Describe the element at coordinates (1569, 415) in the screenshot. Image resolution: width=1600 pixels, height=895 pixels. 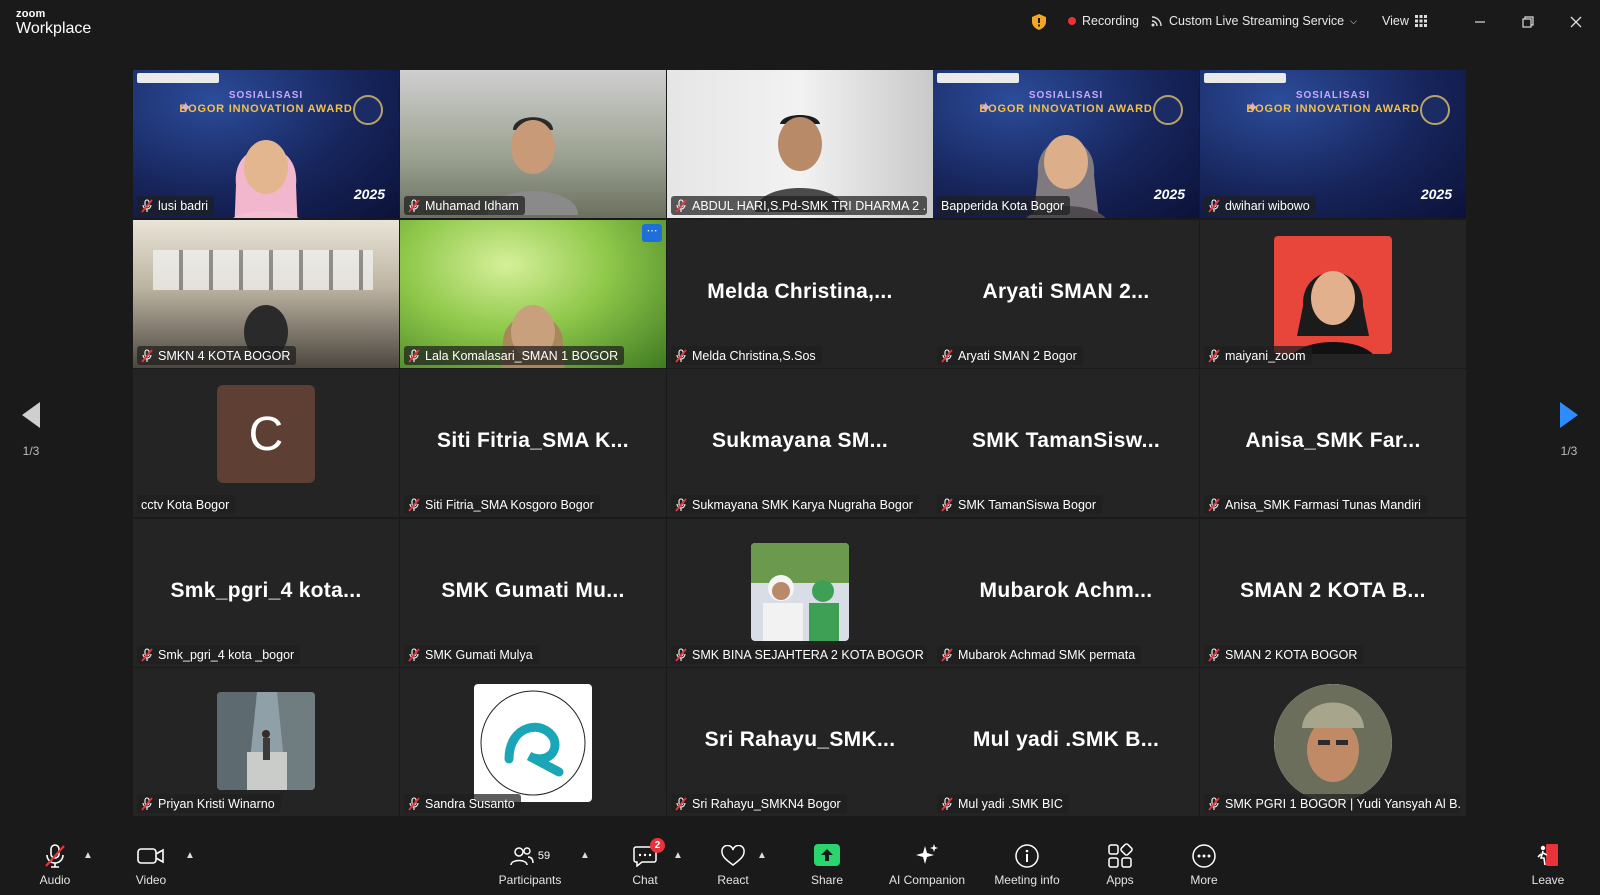
I see `right-arrow-icon` at that location.